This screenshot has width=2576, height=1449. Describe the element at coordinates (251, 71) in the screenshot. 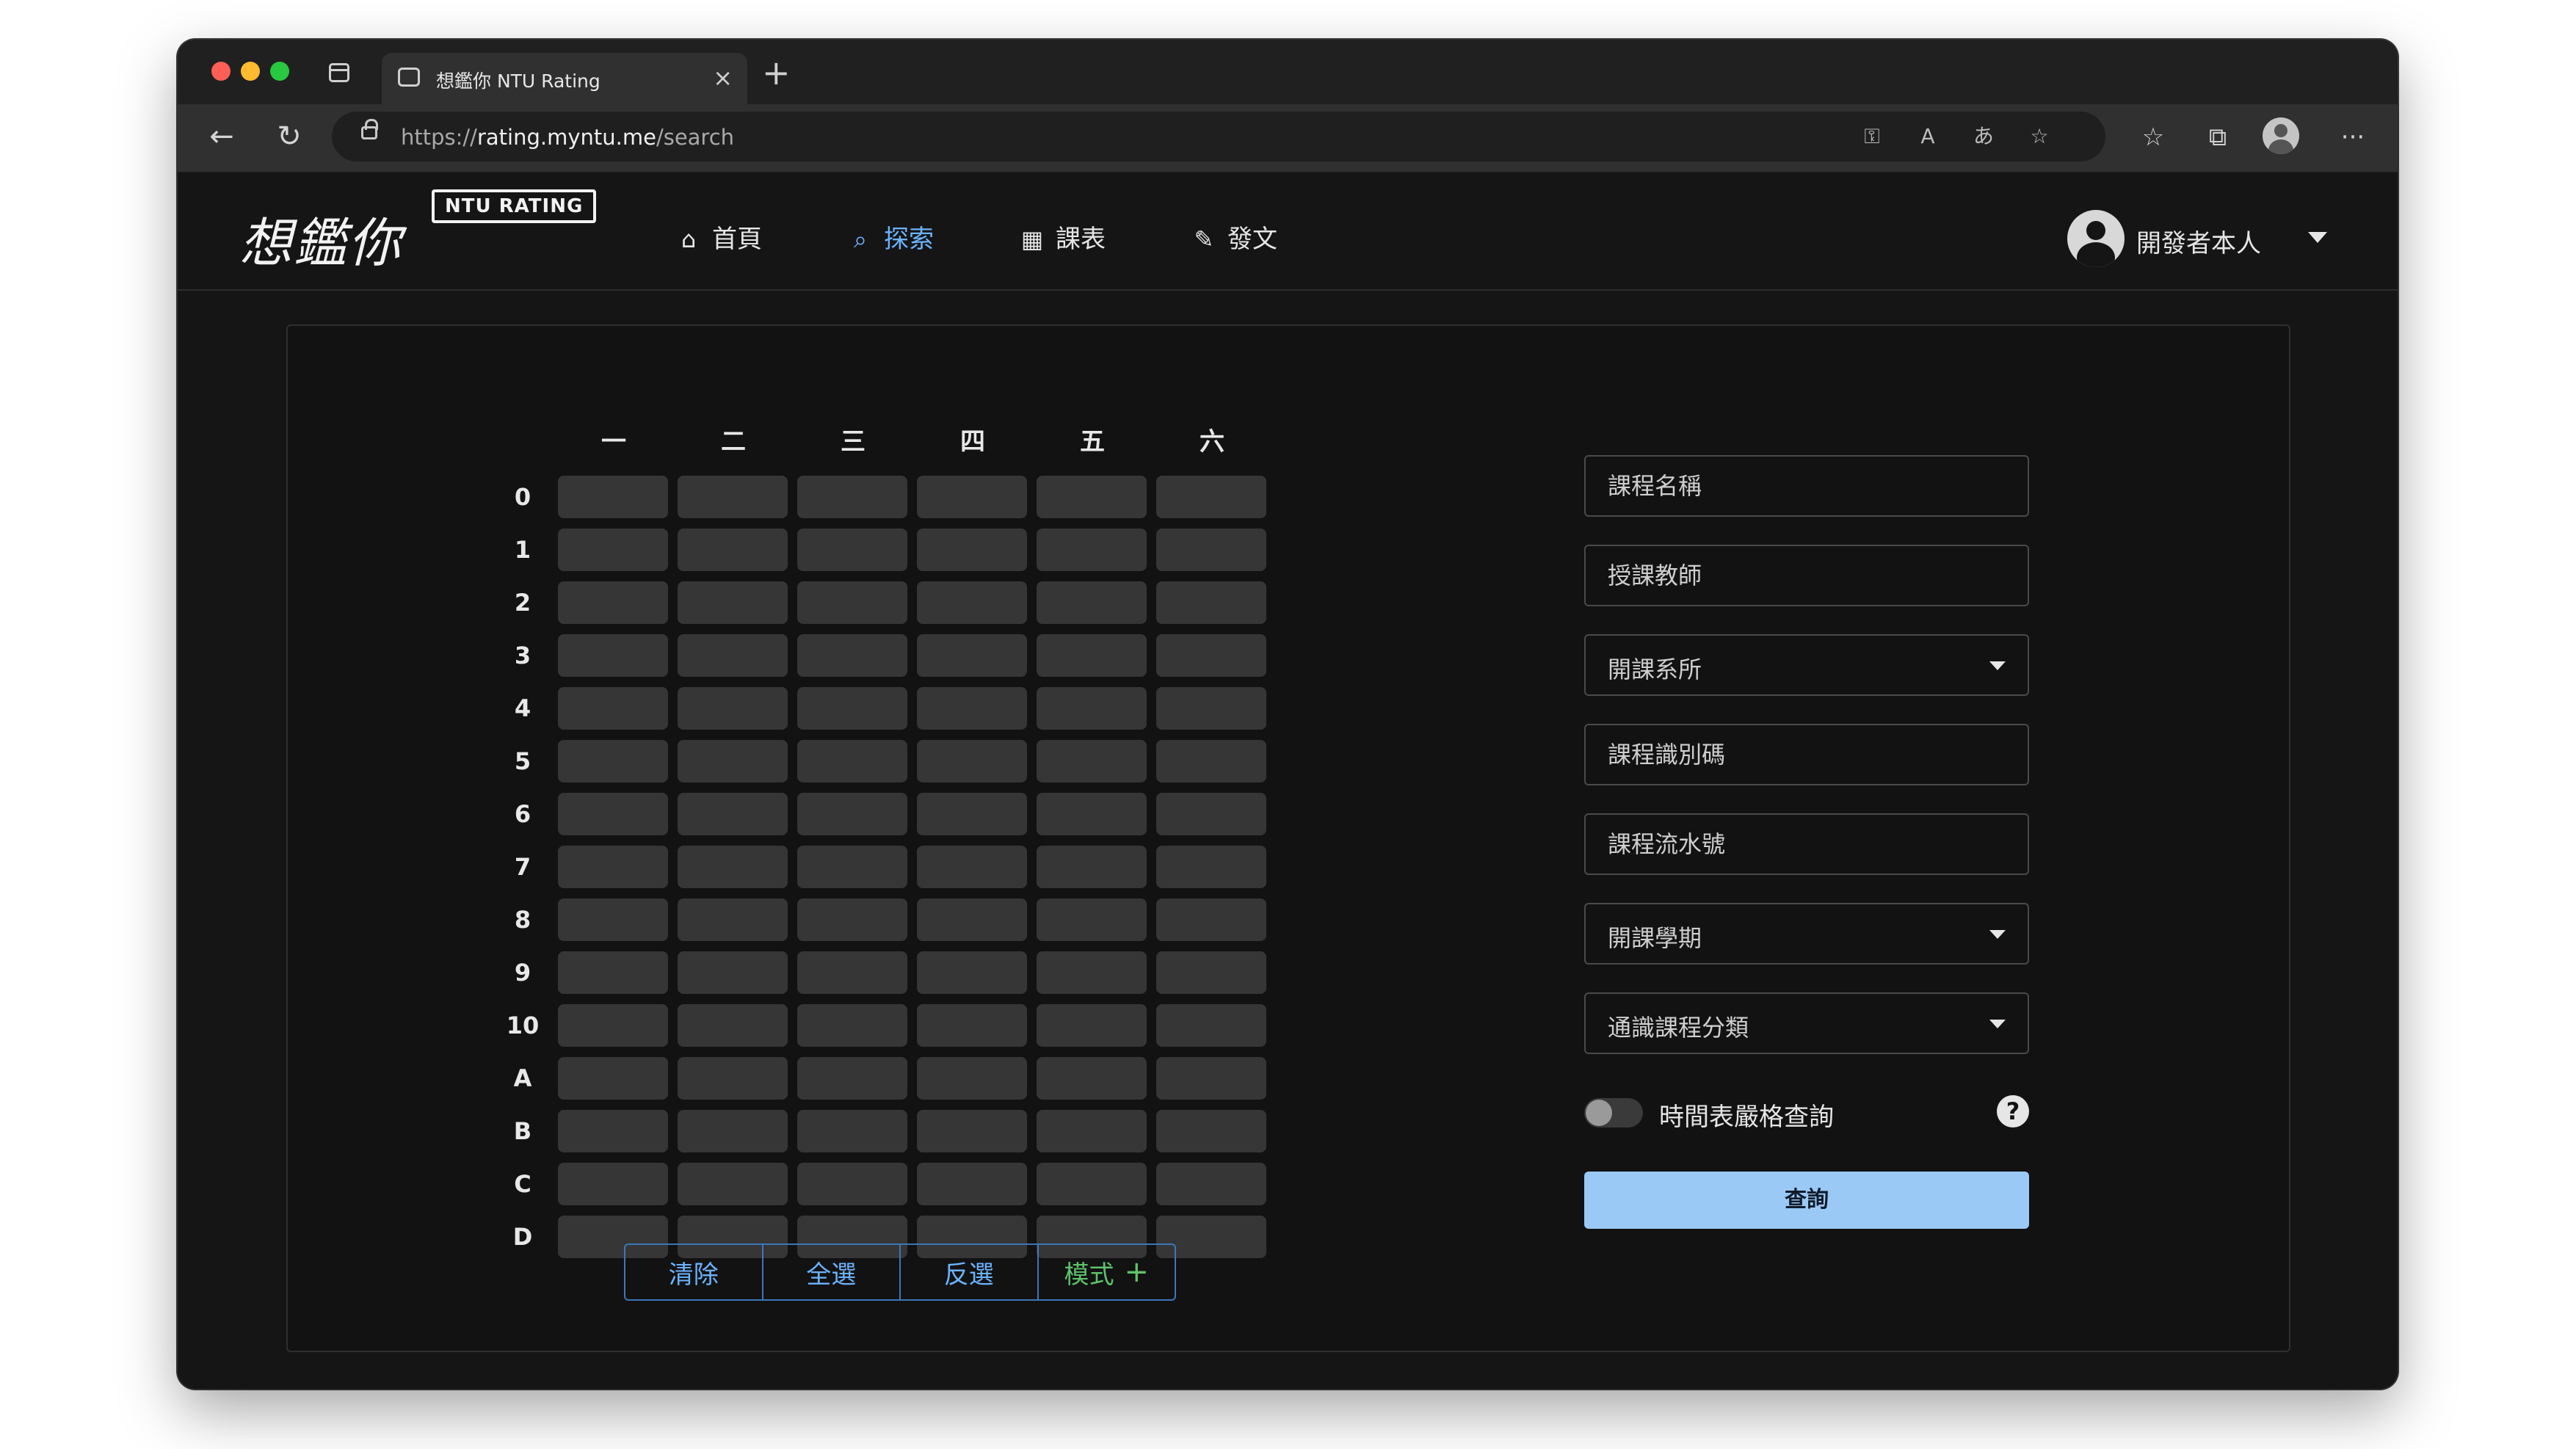

I see `minimize-window-button` at that location.